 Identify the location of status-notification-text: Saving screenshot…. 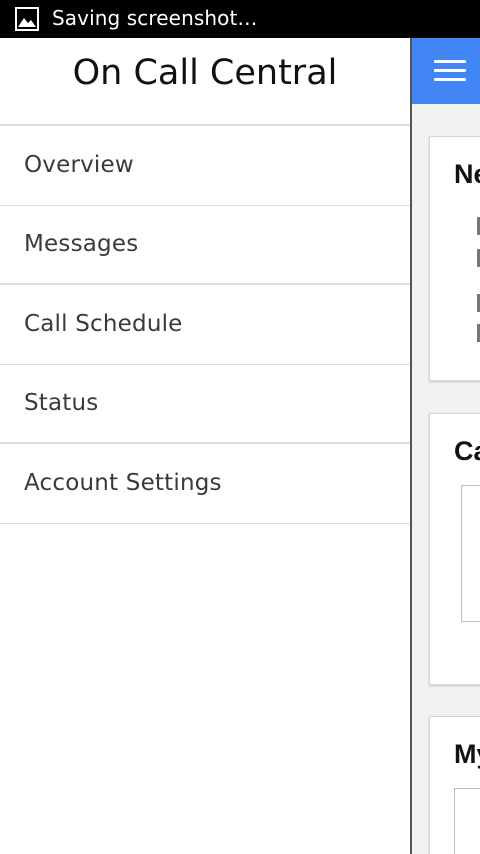
(155, 18).